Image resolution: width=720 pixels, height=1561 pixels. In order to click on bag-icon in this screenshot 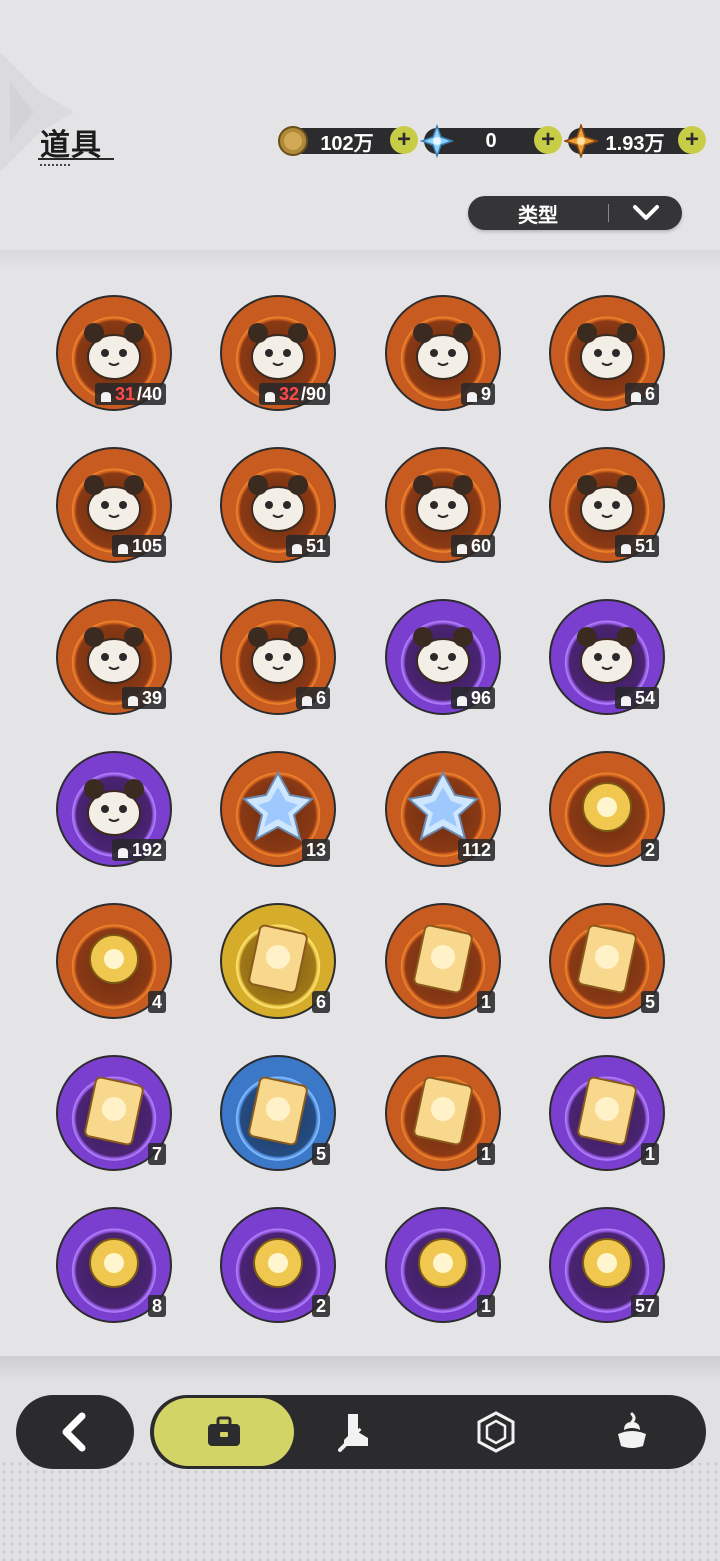, I will do `click(224, 1431)`.